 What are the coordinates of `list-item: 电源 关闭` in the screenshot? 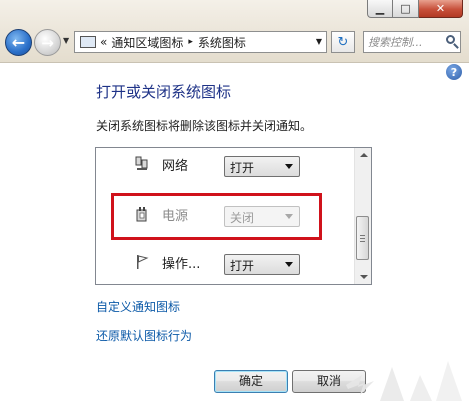 It's located at (225, 215).